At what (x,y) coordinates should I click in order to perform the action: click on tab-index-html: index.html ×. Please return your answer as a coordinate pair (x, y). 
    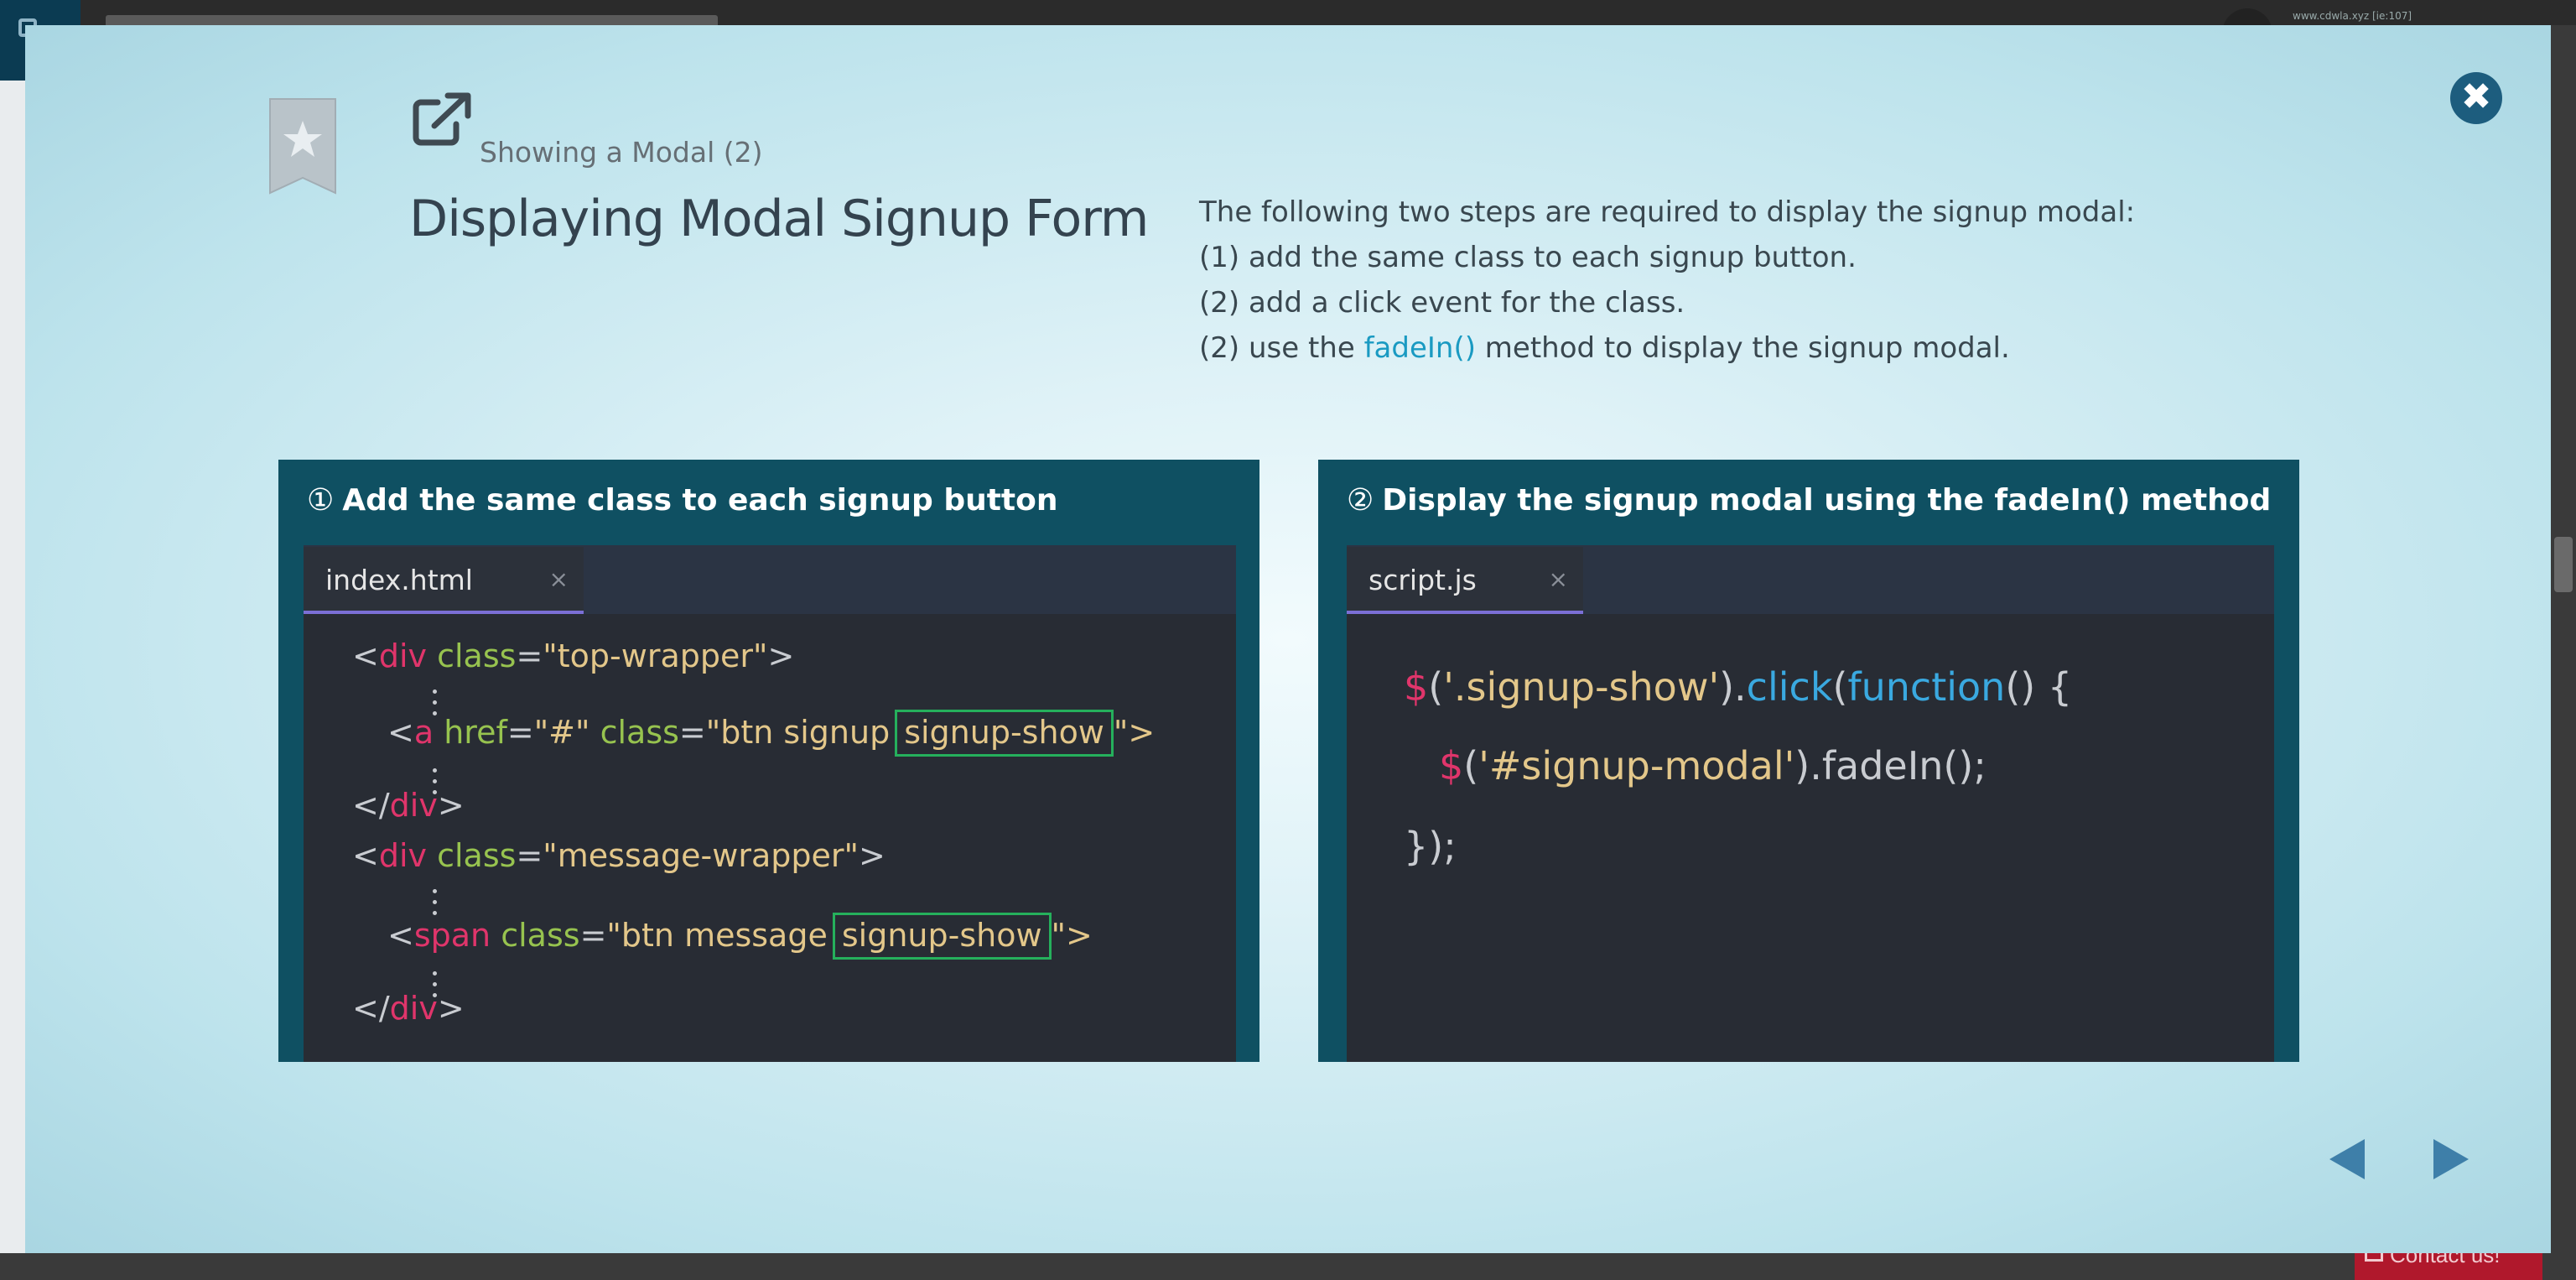
    Looking at the image, I should click on (444, 580).